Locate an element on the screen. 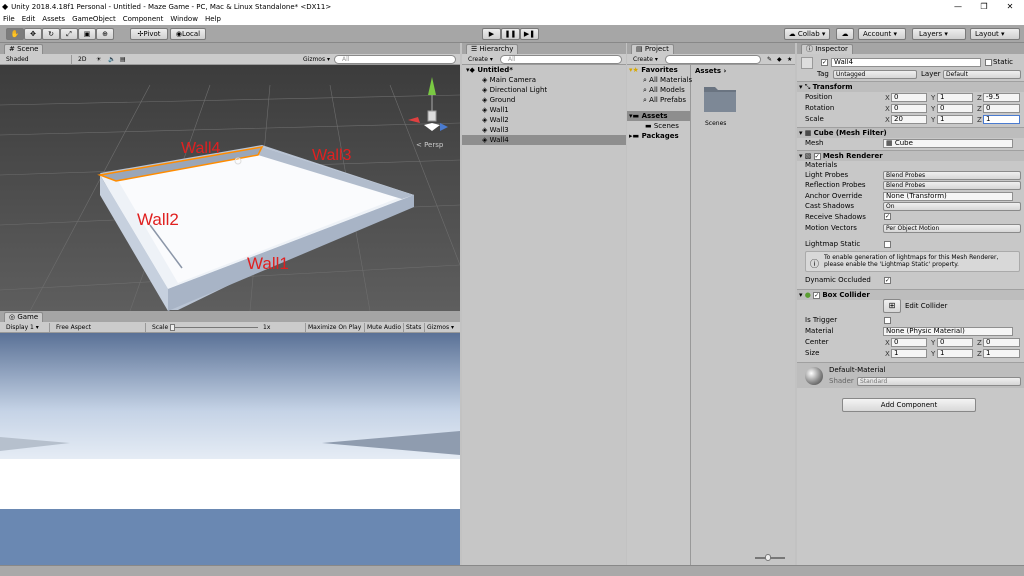 This screenshot has height=576, width=1024. gizmos-dropdown: Gizmos ▾ is located at coordinates (316, 59).